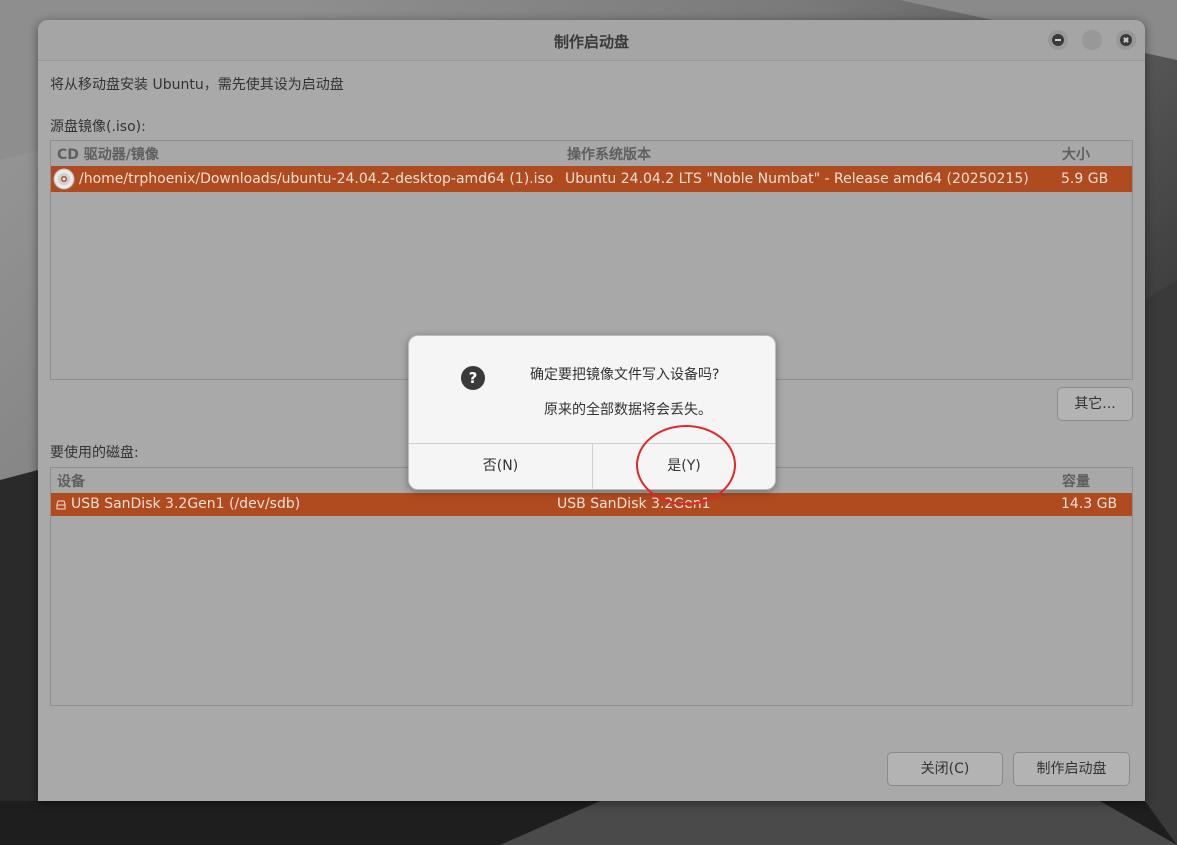 This screenshot has height=845, width=1177. Describe the element at coordinates (609, 154) in the screenshot. I see `column-header-version: 操作系统版本` at that location.